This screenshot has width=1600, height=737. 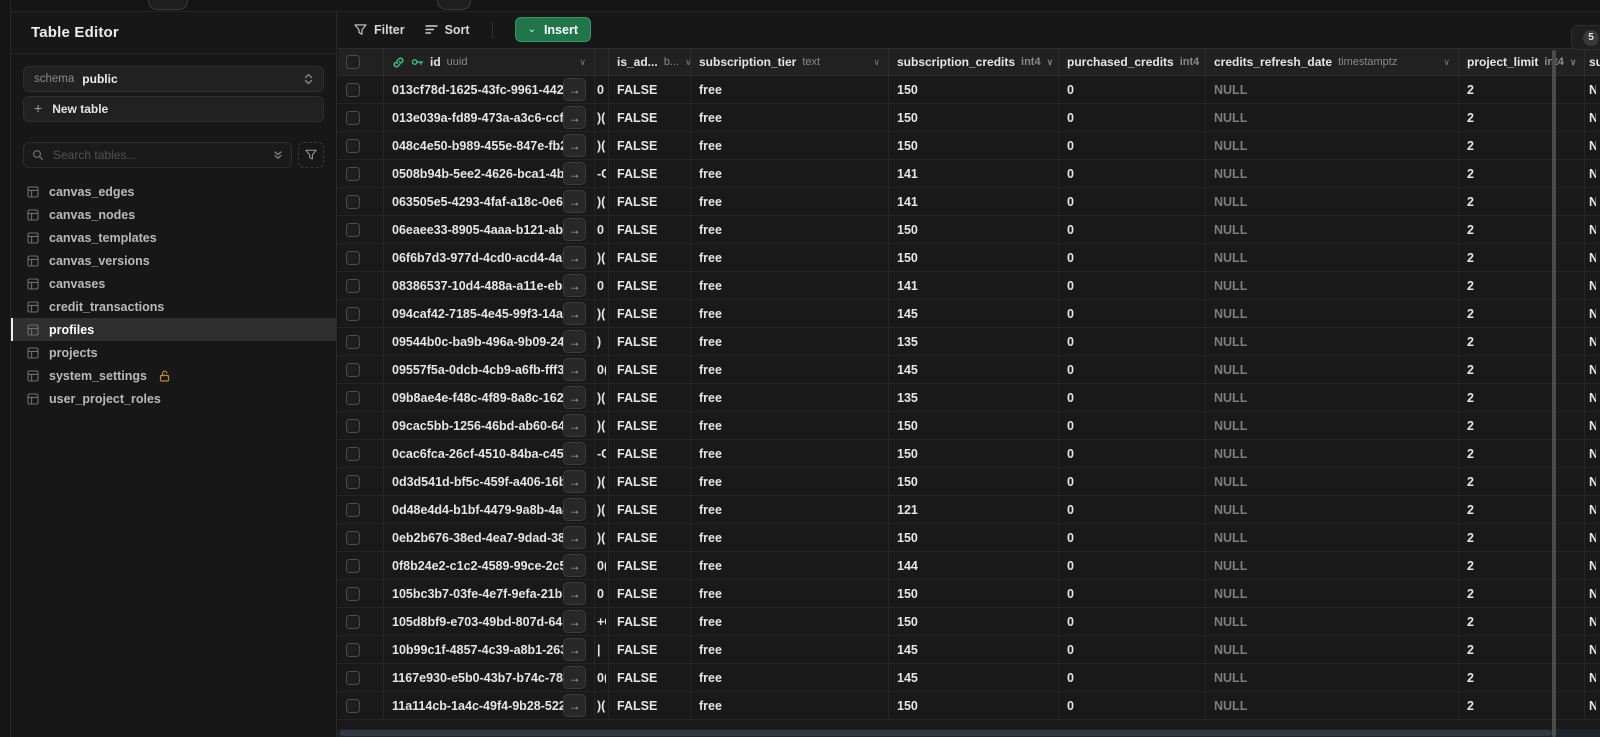 I want to click on sort-button: Sort, so click(x=447, y=30).